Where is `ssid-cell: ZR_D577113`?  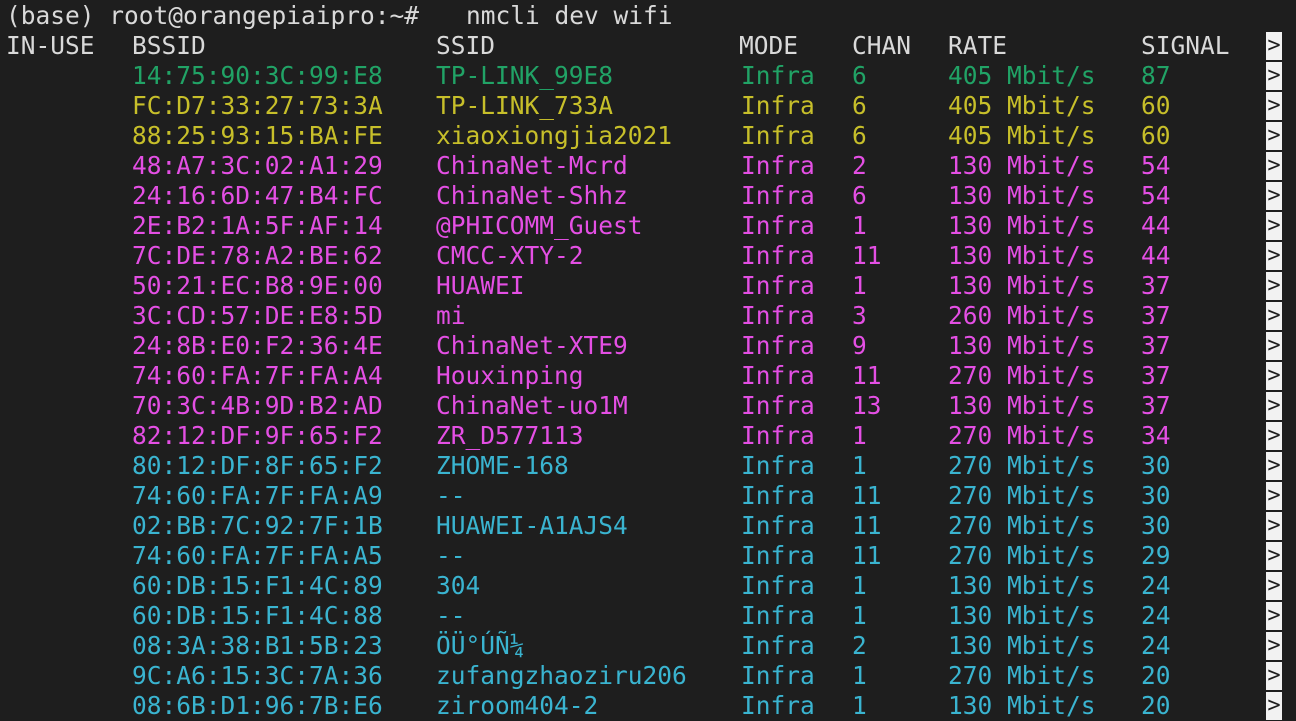
ssid-cell: ZR_D577113 is located at coordinates (510, 435).